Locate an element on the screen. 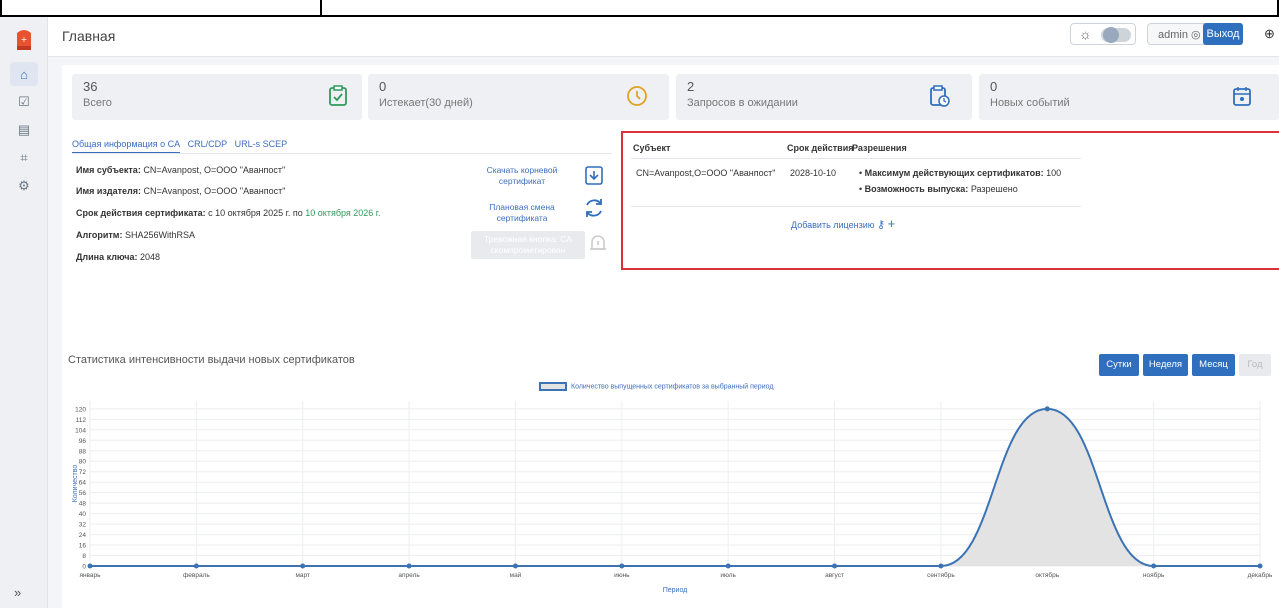  stat-expiring-value: 0 is located at coordinates (383, 86).